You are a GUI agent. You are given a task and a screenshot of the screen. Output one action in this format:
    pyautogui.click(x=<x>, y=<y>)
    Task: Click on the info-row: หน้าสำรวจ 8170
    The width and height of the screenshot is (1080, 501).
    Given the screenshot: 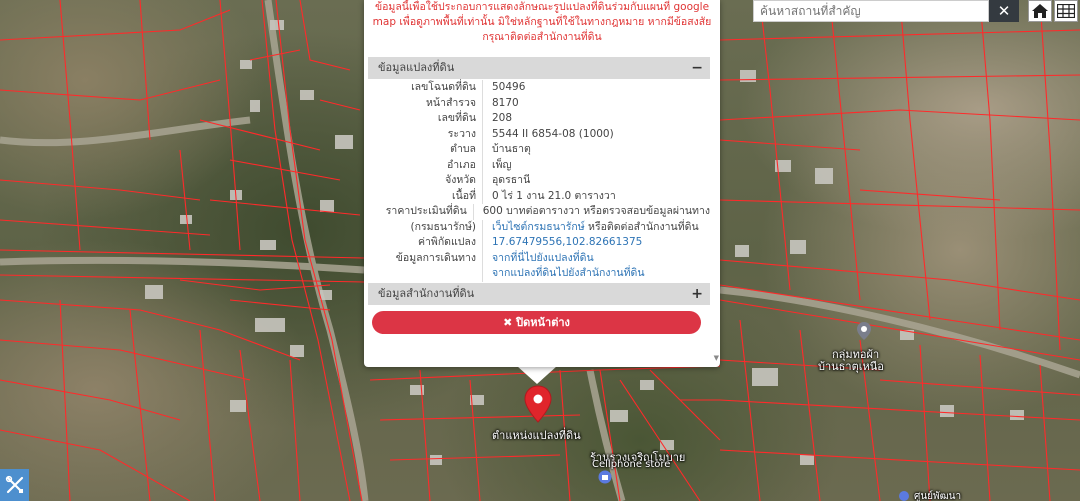 What is the action you would take?
    pyautogui.click(x=539, y=103)
    